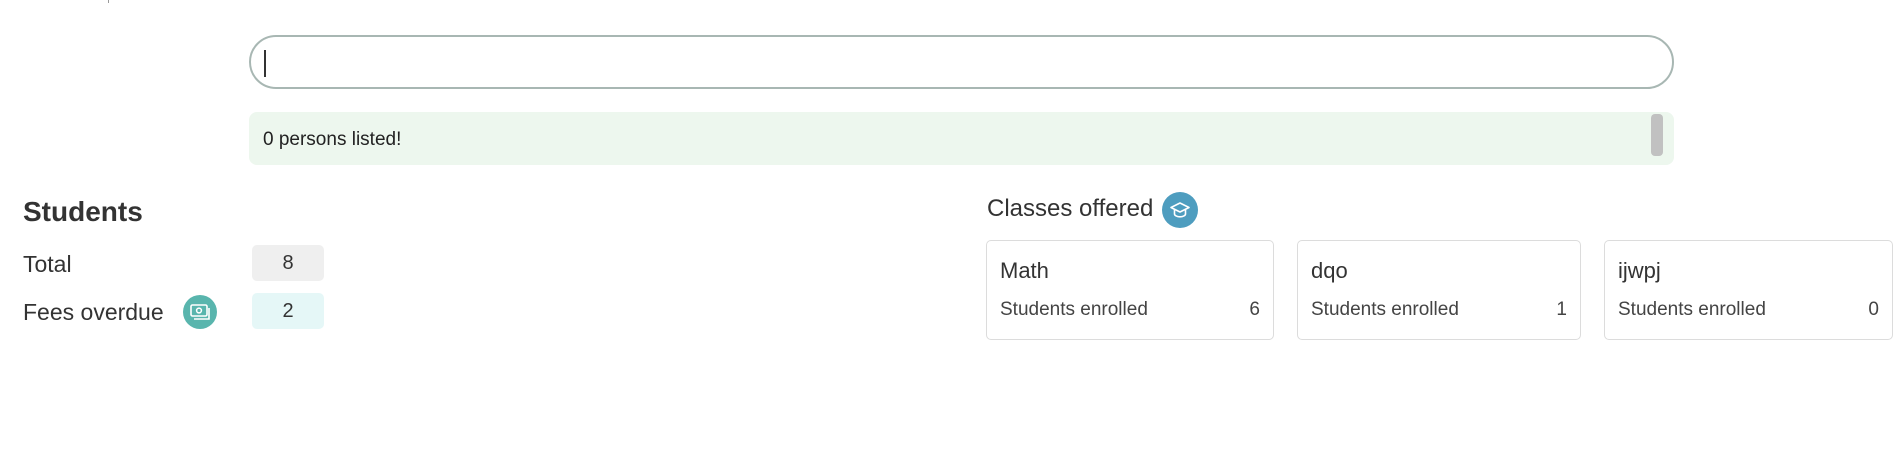  What do you see at coordinates (288, 263) in the screenshot?
I see `total-count-badge: 8` at bounding box center [288, 263].